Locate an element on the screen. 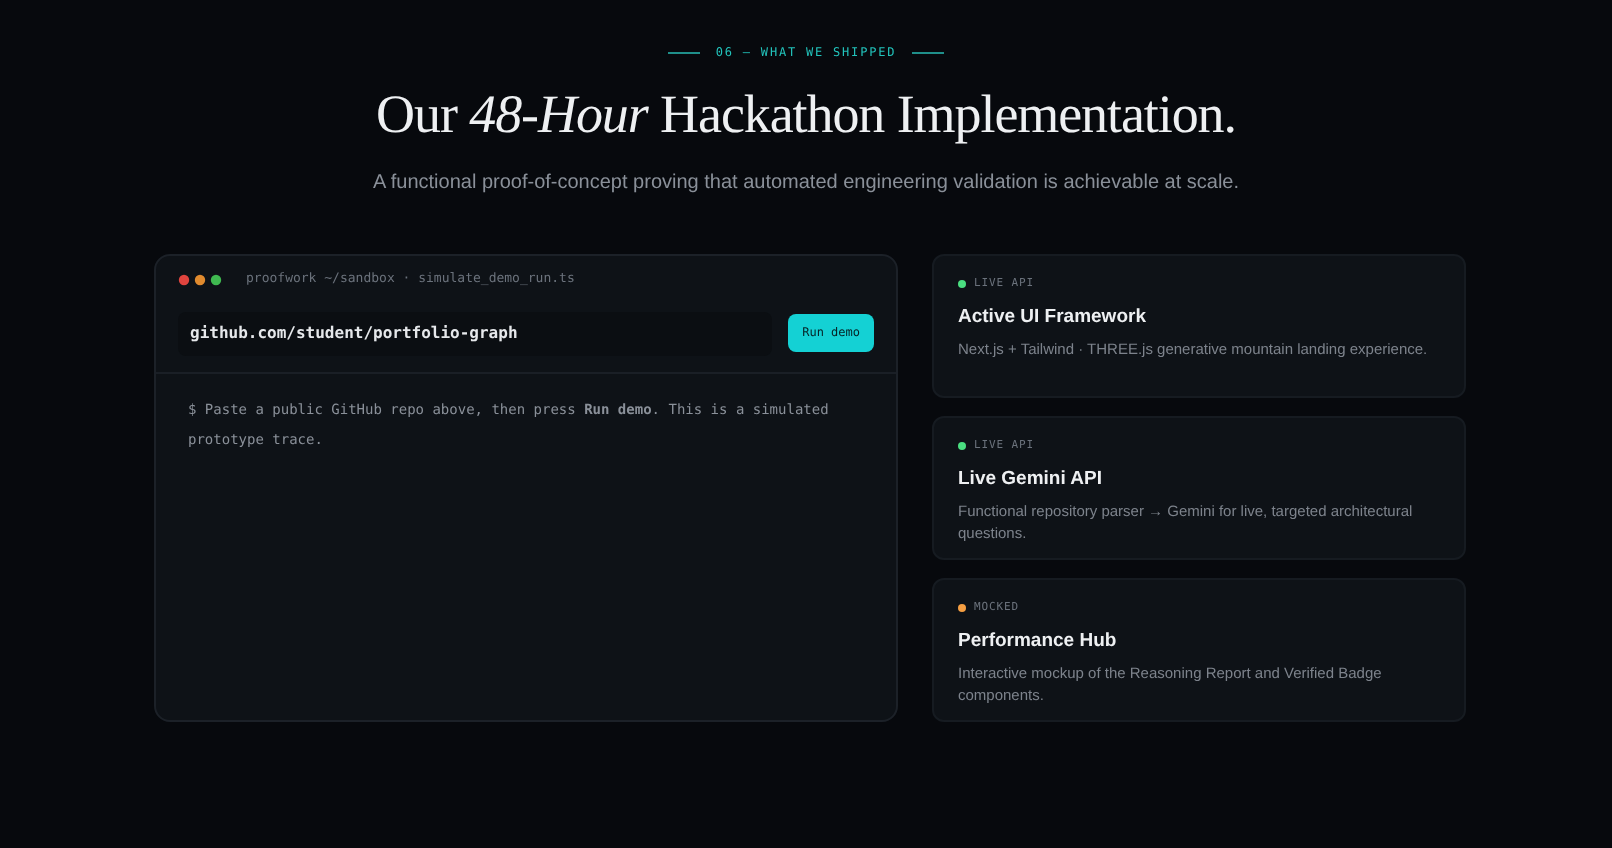  card-title: Active UI Framework is located at coordinates (1053, 317).